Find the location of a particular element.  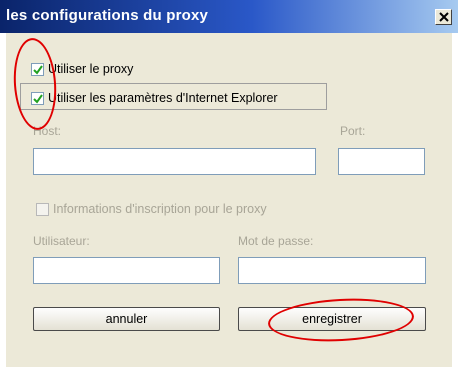

proxy-credentials-checkbox is located at coordinates (42, 209).